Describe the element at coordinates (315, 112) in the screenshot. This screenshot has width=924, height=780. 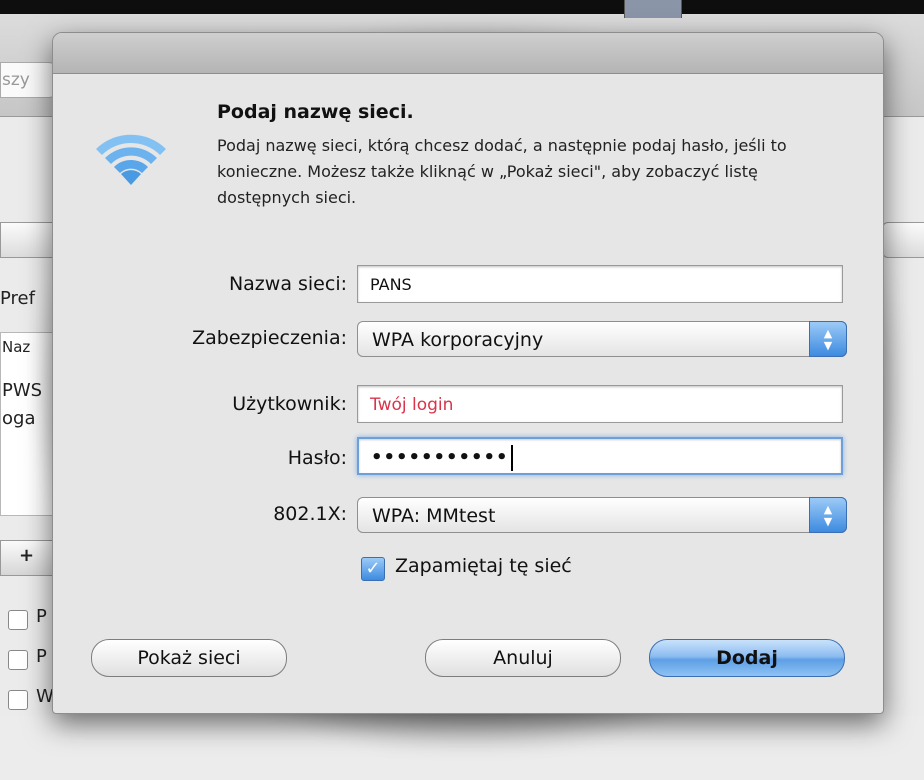
I see `dialog-title: Podaj nazwę sieci.` at that location.